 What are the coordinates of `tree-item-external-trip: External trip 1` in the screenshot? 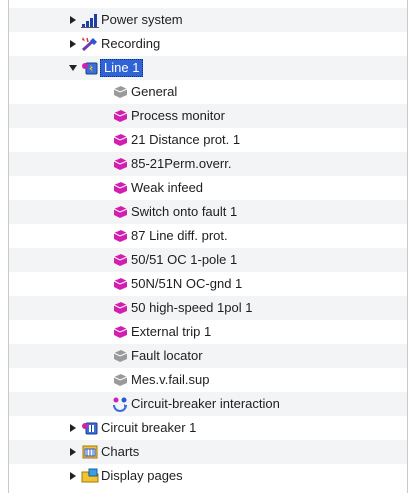 It's located at (208, 332).